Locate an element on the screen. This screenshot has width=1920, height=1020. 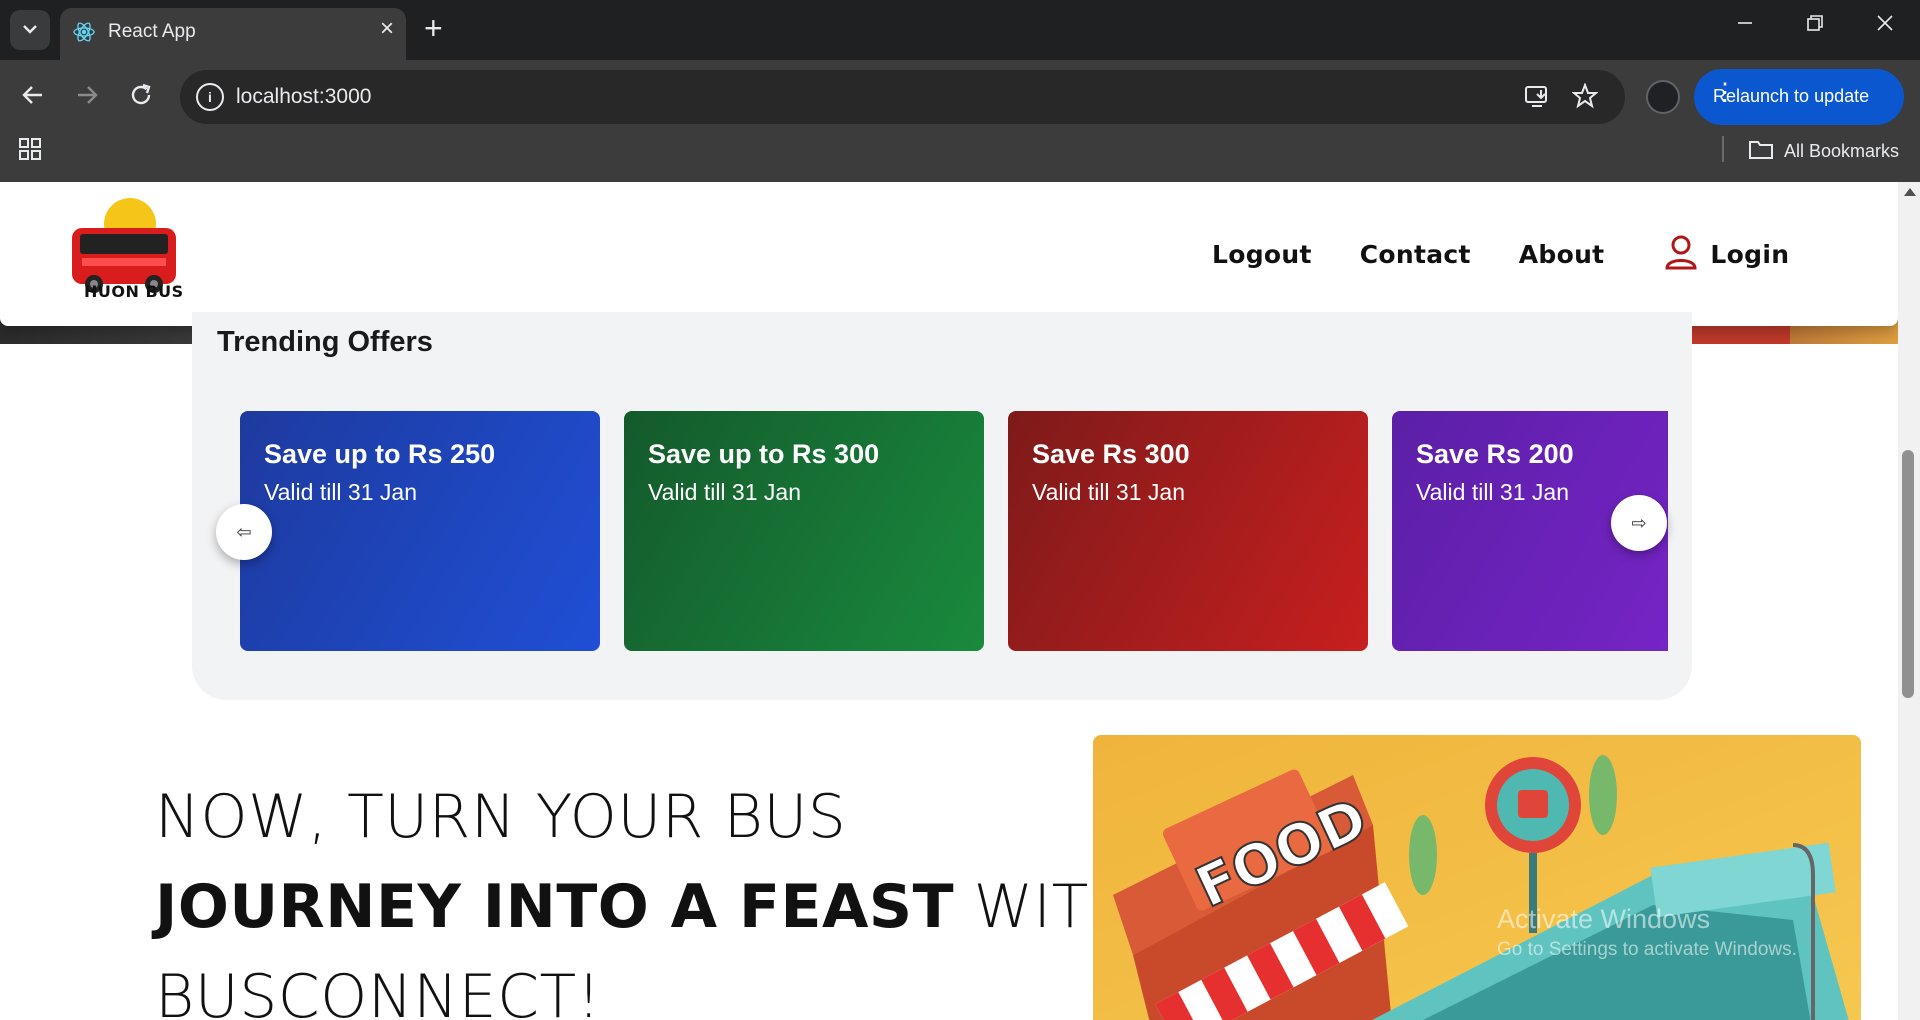
tab-title: React App is located at coordinates (152, 31).